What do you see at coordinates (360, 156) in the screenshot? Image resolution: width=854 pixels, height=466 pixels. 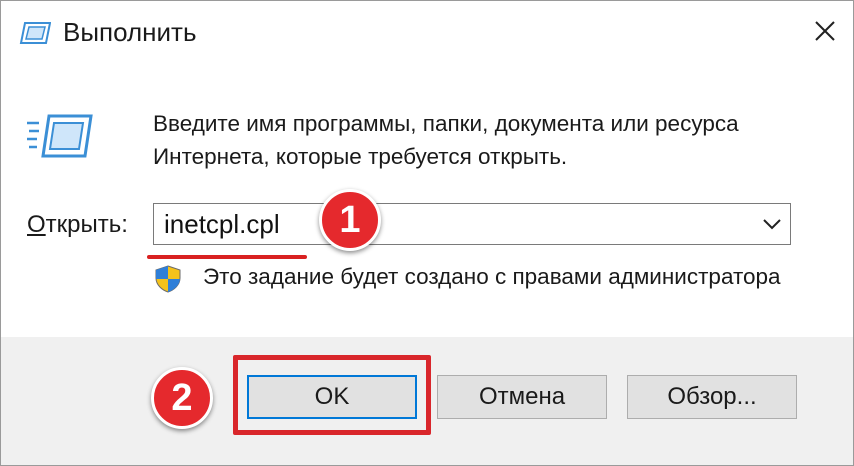 I see `description-line-2: Интернета, которые требуется открыть.` at bounding box center [360, 156].